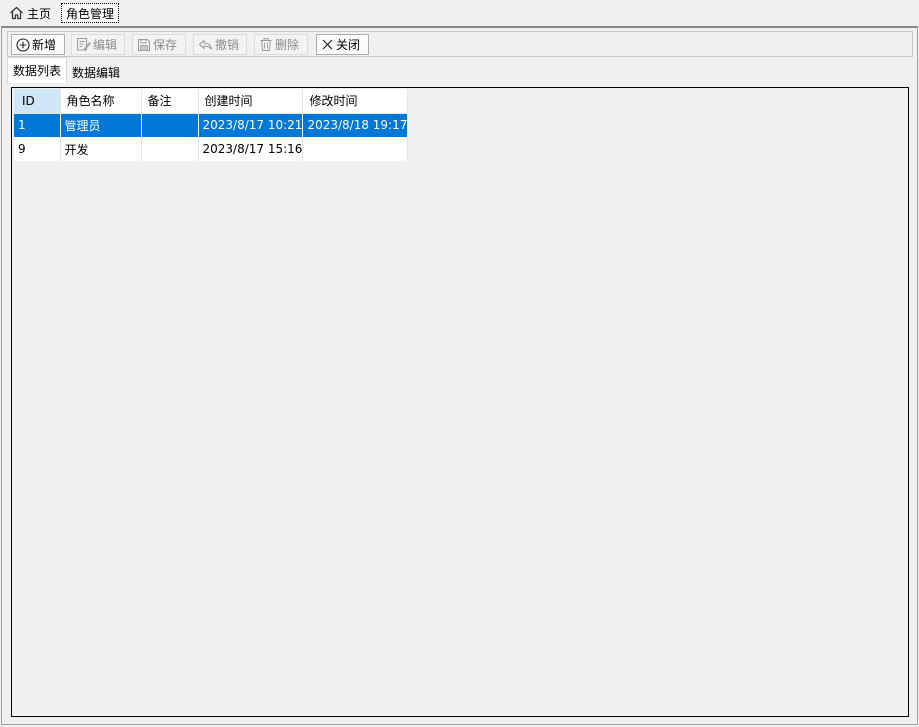  I want to click on cell-role-name: 管理员, so click(101, 125).